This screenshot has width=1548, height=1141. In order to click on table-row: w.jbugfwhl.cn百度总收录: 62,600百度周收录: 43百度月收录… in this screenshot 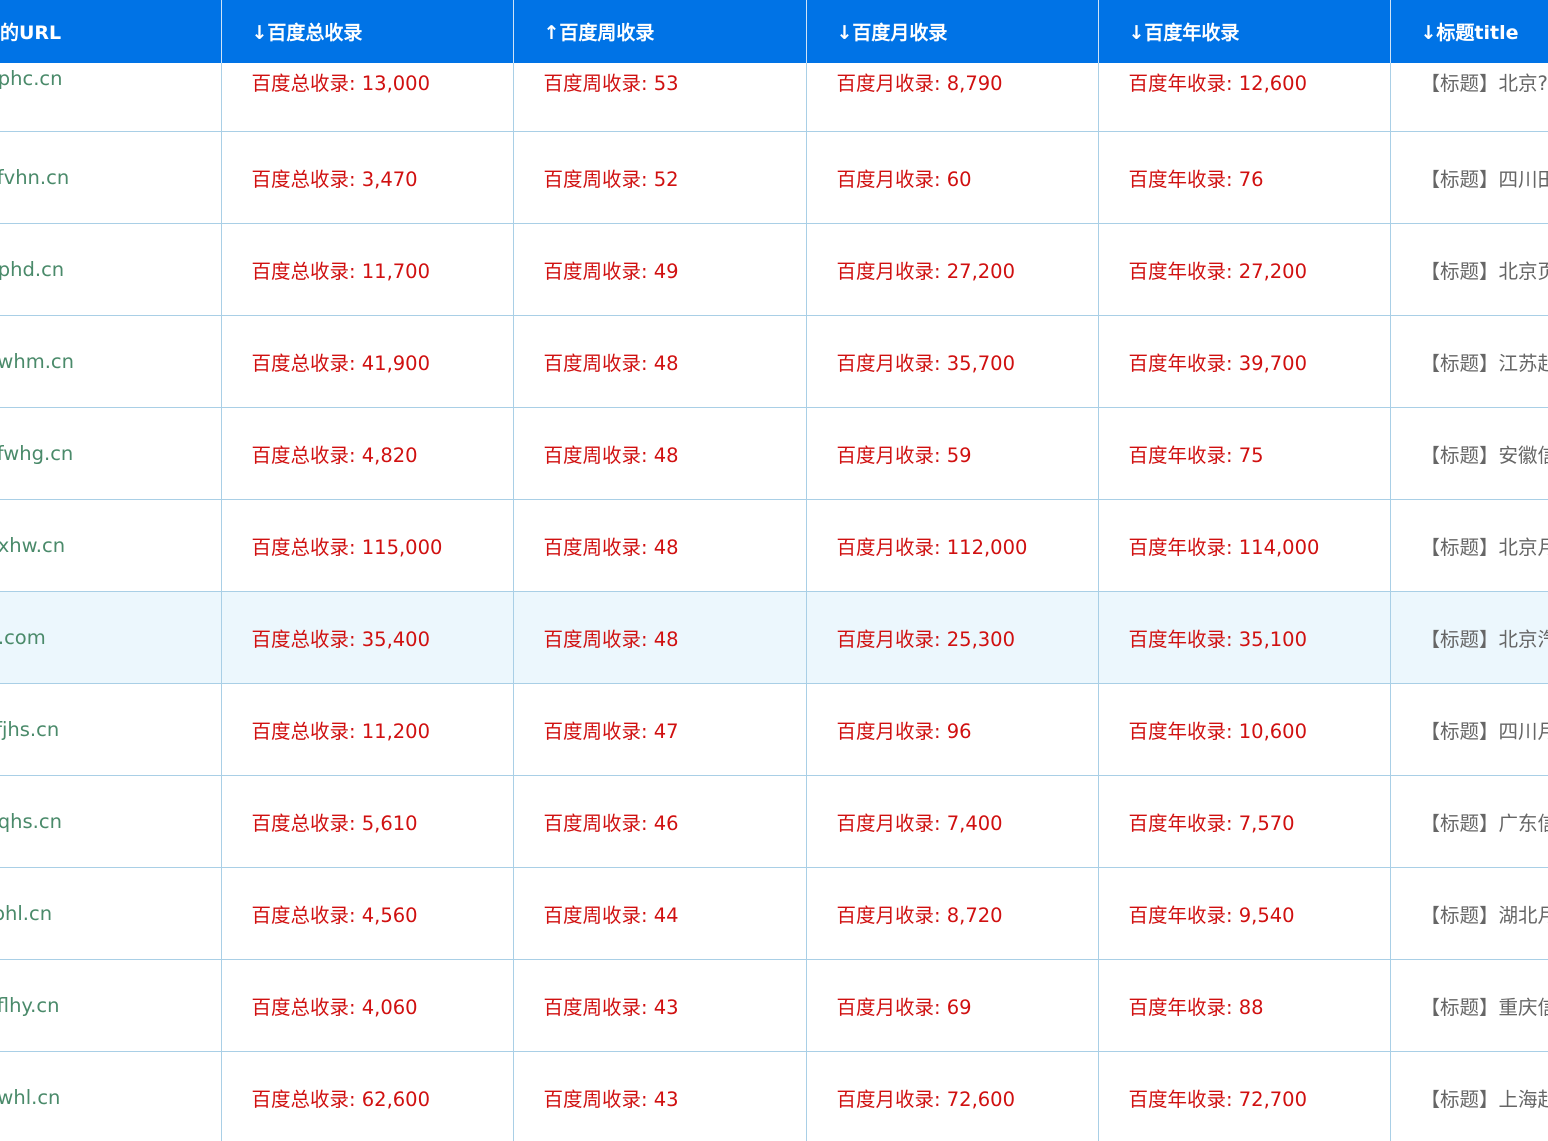, I will do `click(774, 1096)`.